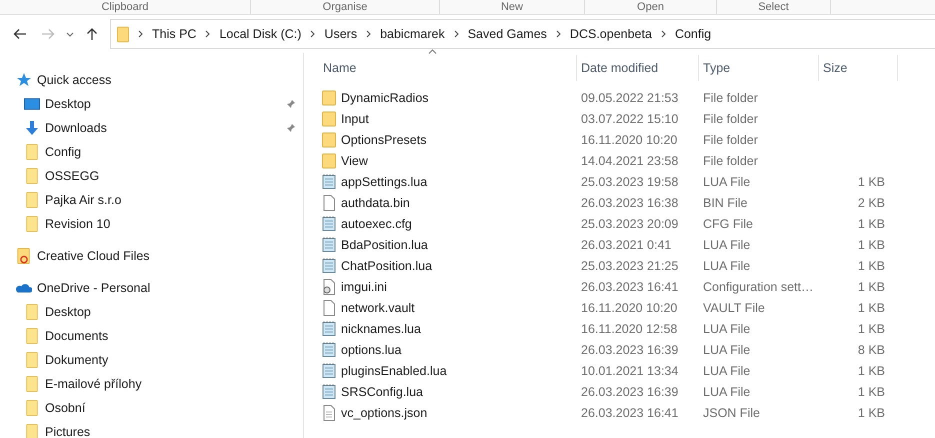 This screenshot has width=935, height=438. What do you see at coordinates (731, 413) in the screenshot?
I see `type-cell-text: JSON File` at bounding box center [731, 413].